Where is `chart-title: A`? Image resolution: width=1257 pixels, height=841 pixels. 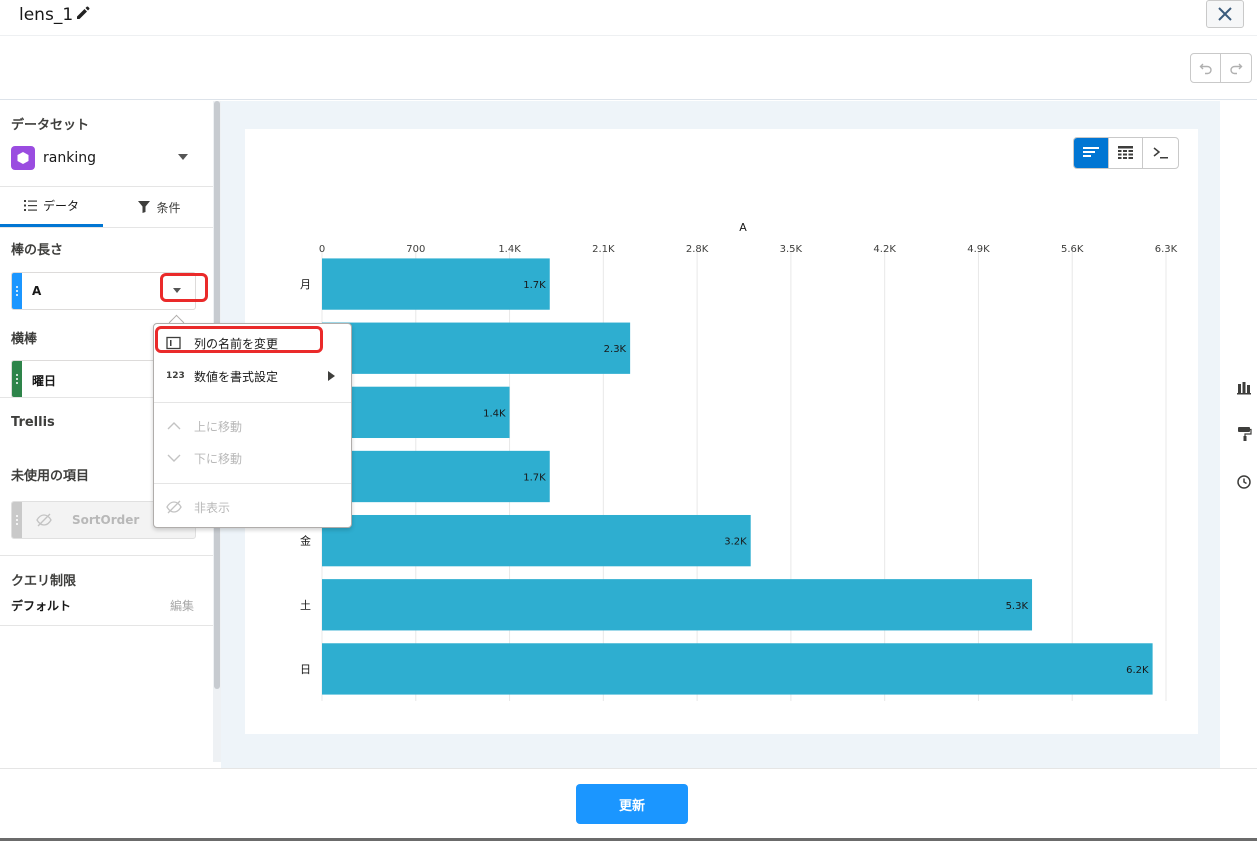
chart-title: A is located at coordinates (743, 227).